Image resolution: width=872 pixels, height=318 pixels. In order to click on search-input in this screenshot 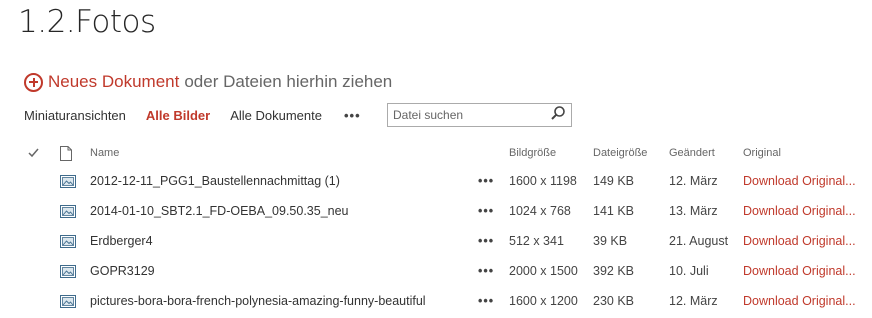, I will do `click(469, 115)`.